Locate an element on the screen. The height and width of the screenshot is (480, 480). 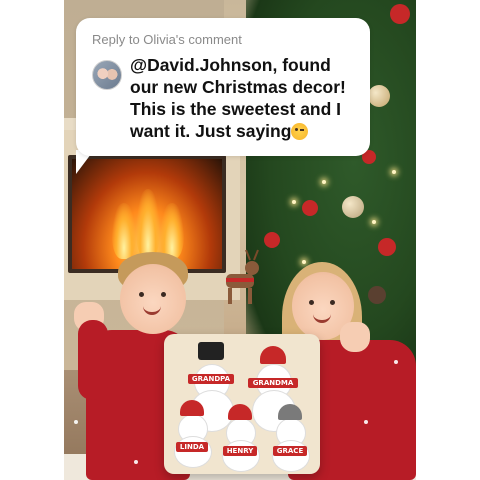
boy-face is located at coordinates (153, 299).